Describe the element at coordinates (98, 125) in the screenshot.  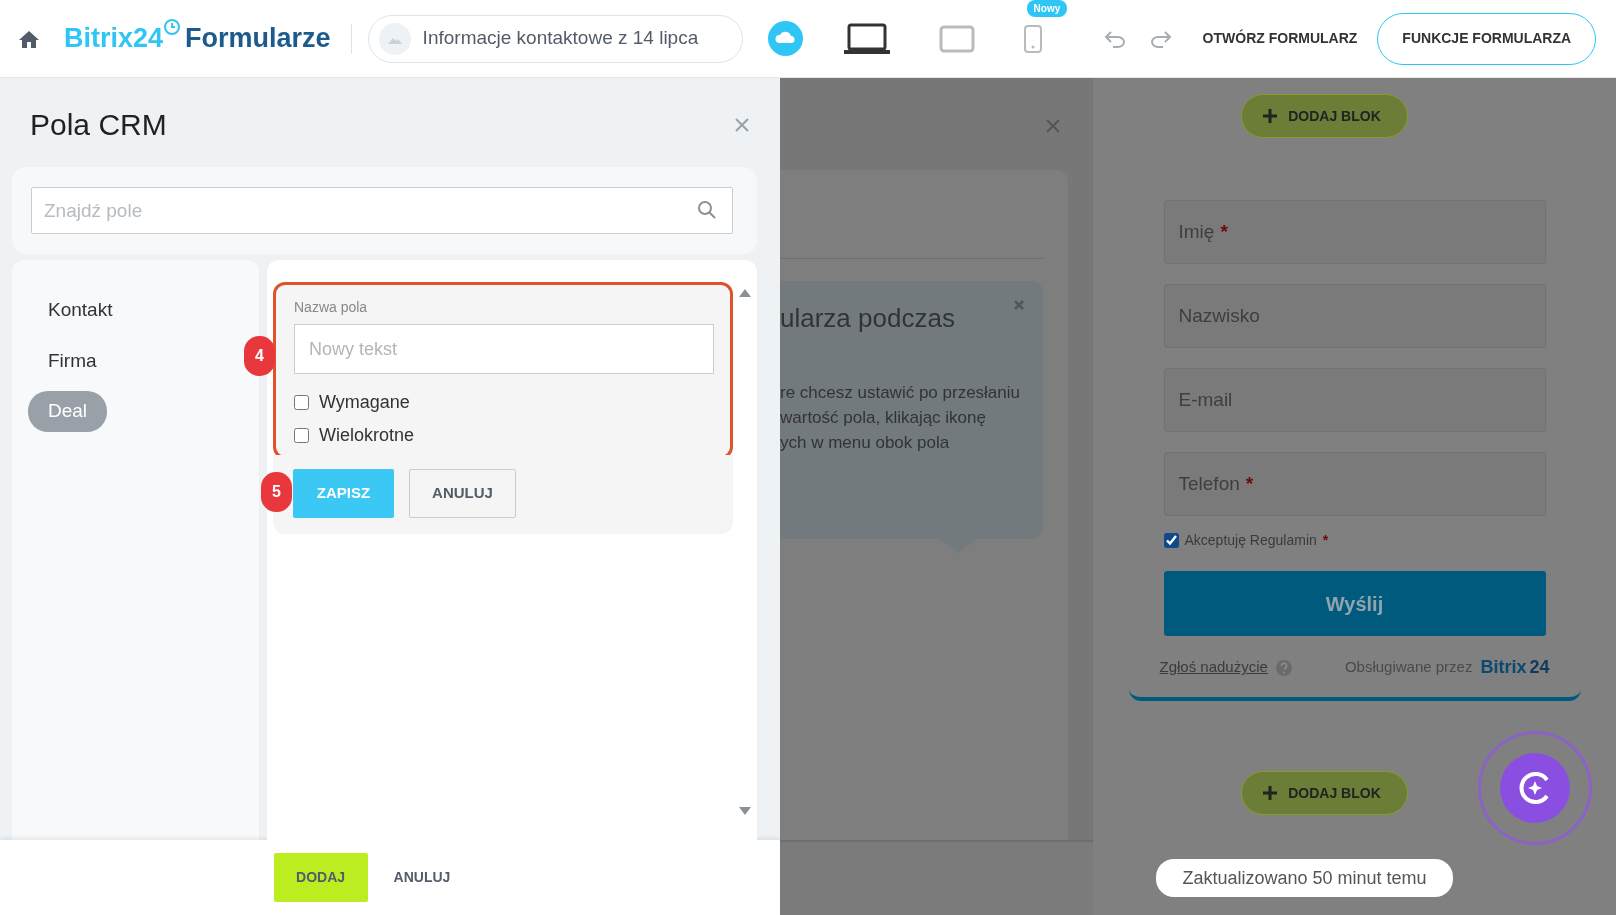
I see `panel-title: Pola CRM` at that location.